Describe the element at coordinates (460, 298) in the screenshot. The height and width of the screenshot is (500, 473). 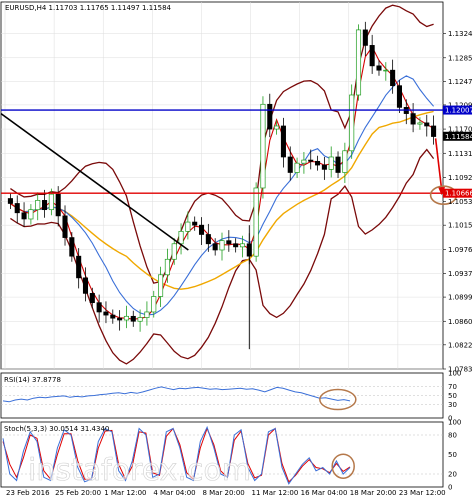
I see `price-tick-label: 1.08990` at that location.